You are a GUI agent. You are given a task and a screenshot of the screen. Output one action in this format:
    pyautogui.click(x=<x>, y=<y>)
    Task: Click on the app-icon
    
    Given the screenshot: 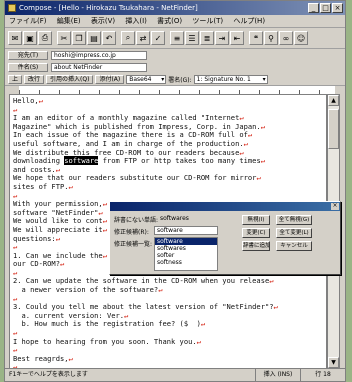 What is the action you would take?
    pyautogui.click(x=12, y=8)
    